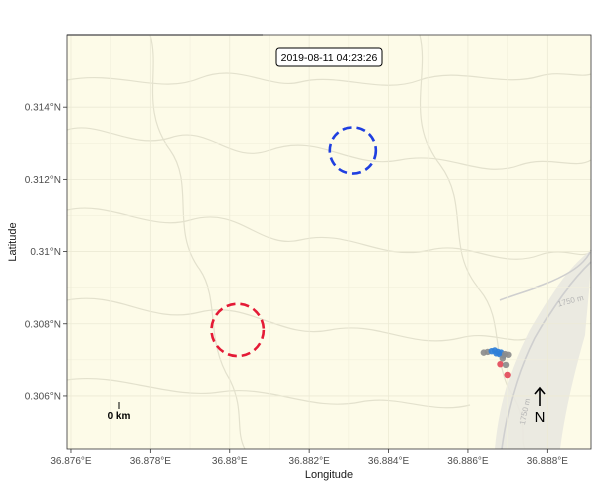  What do you see at coordinates (119, 416) in the screenshot?
I see `scale-bar-label: 0 km` at bounding box center [119, 416].